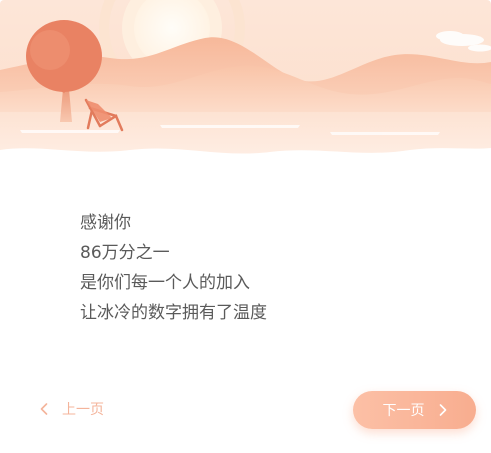 The width and height of the screenshot is (491, 453). I want to click on message-line: 感谢你, so click(105, 223).